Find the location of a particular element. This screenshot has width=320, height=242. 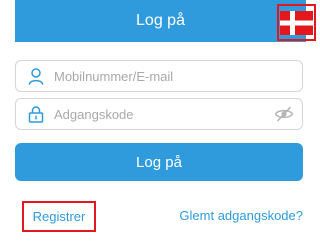

register-link-label: Registrer is located at coordinates (59, 216).